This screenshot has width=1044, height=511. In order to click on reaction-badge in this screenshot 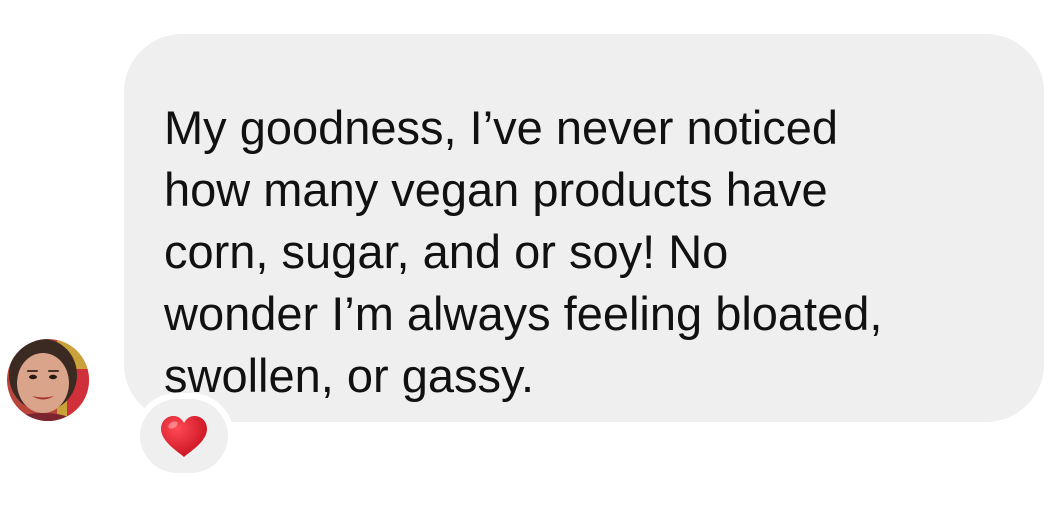, I will do `click(184, 436)`.